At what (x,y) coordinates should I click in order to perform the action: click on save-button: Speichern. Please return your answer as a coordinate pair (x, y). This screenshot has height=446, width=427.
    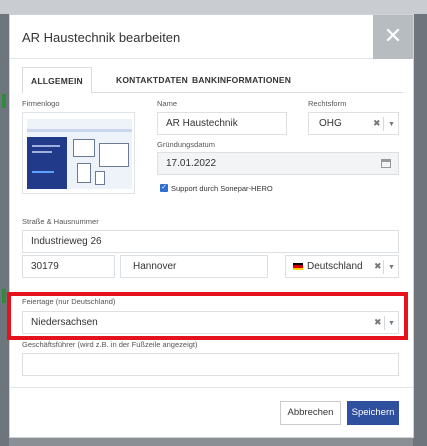
    Looking at the image, I should click on (373, 413).